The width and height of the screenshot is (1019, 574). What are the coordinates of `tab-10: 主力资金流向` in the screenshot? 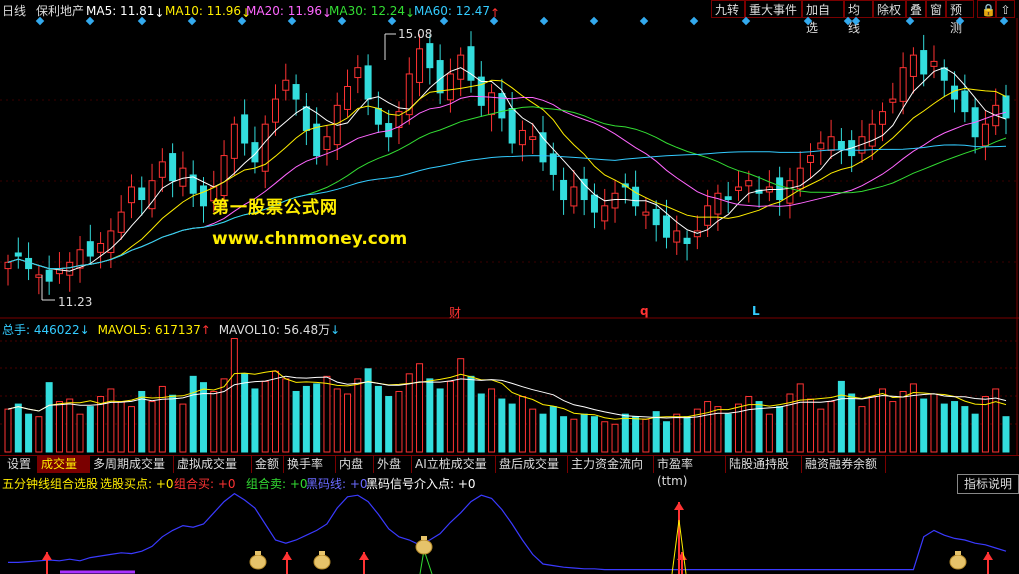 It's located at (611, 464).